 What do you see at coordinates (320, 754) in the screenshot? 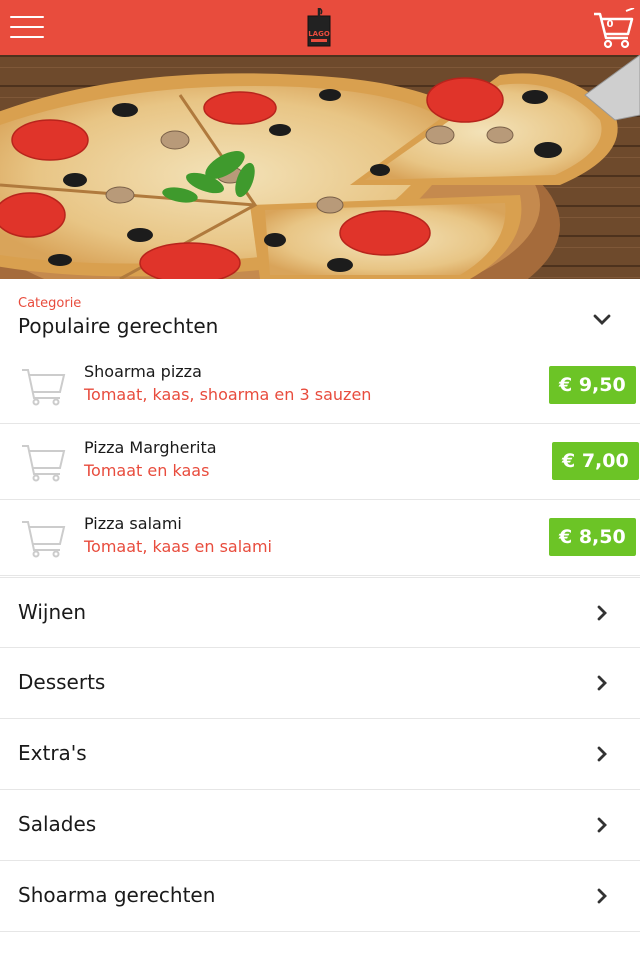
I see `category-item-extras: Extra's` at bounding box center [320, 754].